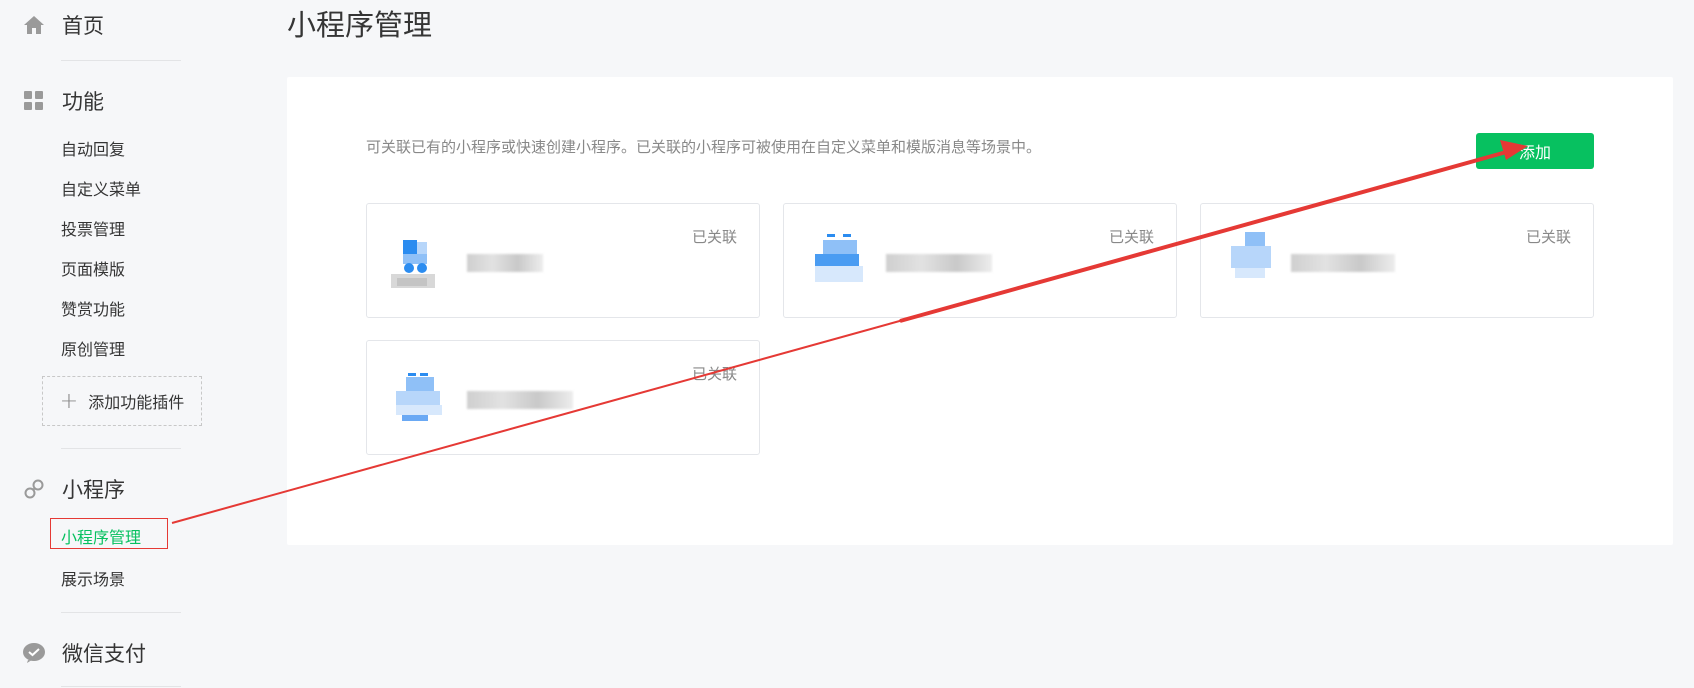 This screenshot has width=1694, height=688. Describe the element at coordinates (93, 228) in the screenshot. I see `sidebar-item-vote: 投票管理` at that location.